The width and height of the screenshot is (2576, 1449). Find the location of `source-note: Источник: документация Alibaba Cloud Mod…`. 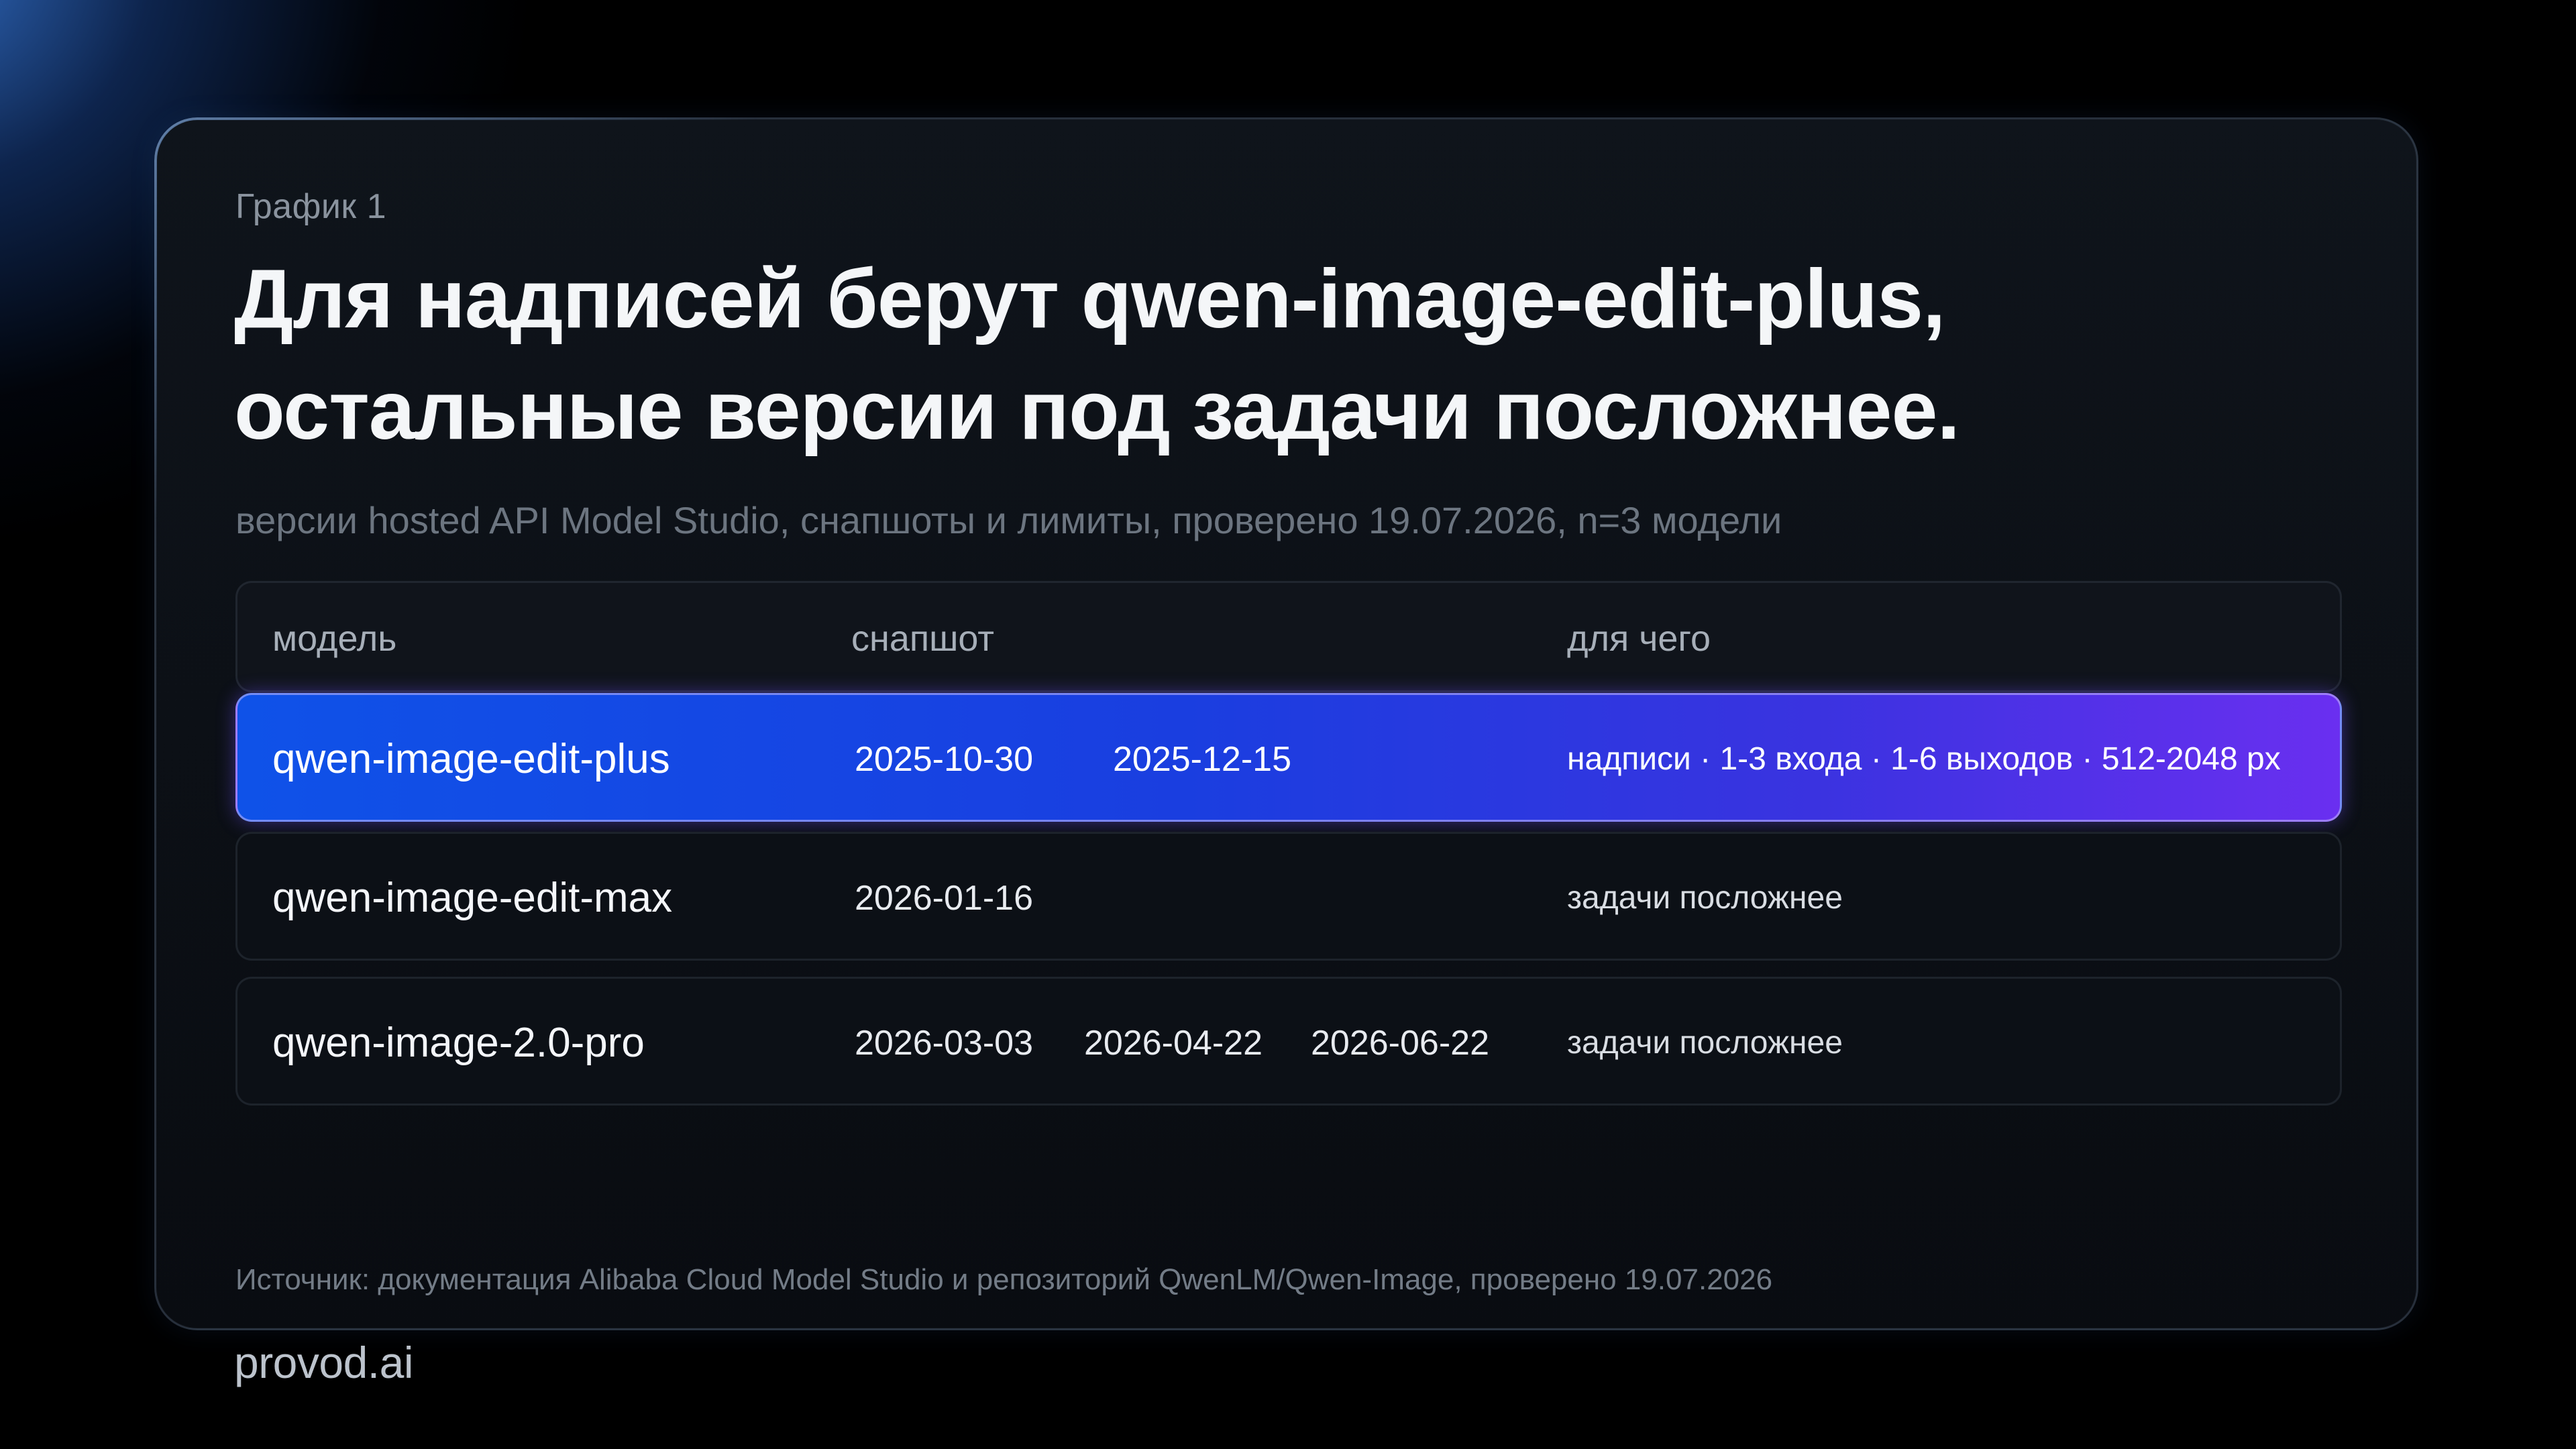

source-note: Источник: документация Alibaba Cloud Mod… is located at coordinates (1004, 1279).